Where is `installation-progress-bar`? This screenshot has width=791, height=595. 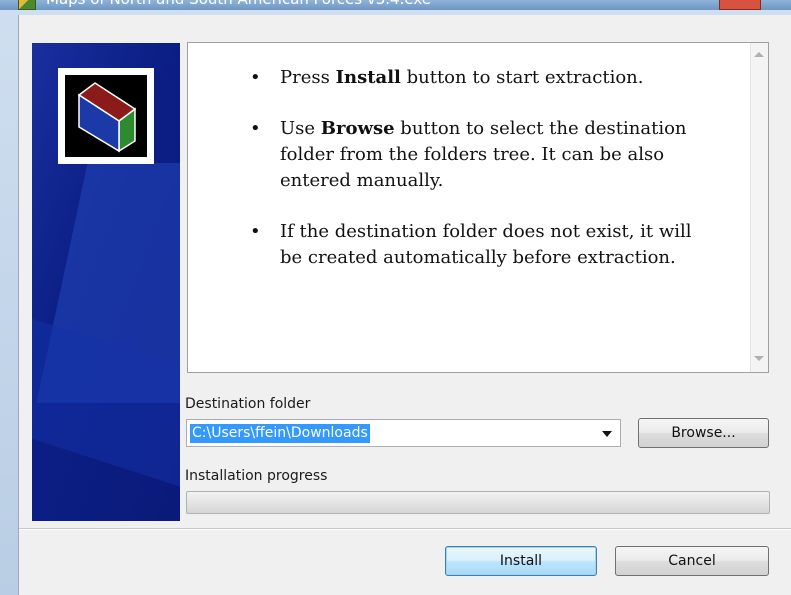 installation-progress-bar is located at coordinates (478, 502).